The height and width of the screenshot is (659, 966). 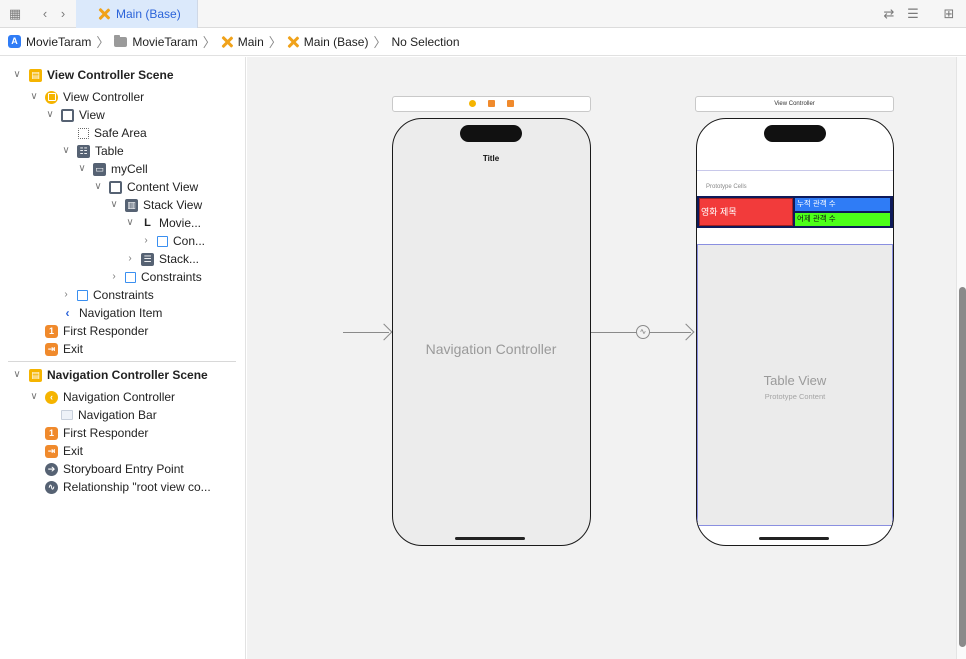 I want to click on canvas-scrollbar, so click(x=961, y=358).